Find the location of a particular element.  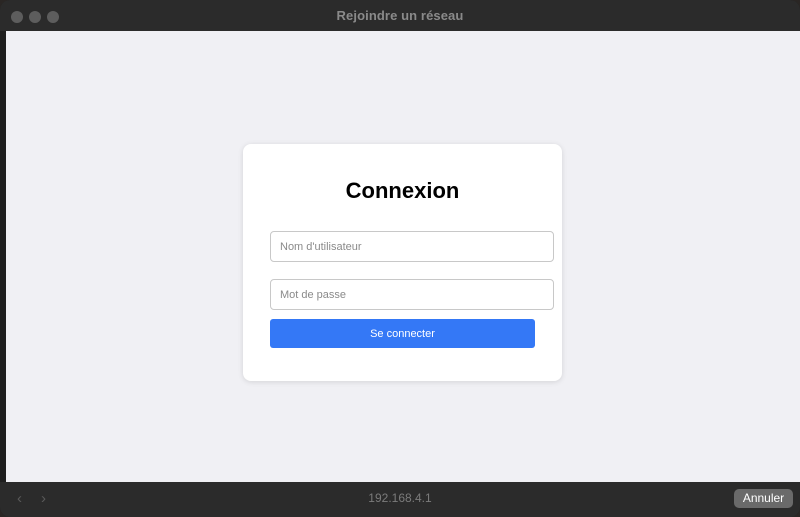

window-title: Rejoindre un réseau is located at coordinates (400, 15).